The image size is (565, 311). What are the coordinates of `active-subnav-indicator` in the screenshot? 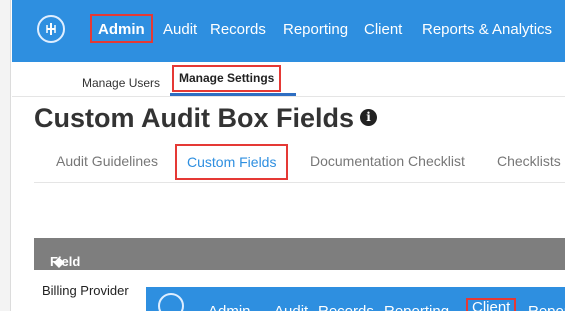 It's located at (233, 94).